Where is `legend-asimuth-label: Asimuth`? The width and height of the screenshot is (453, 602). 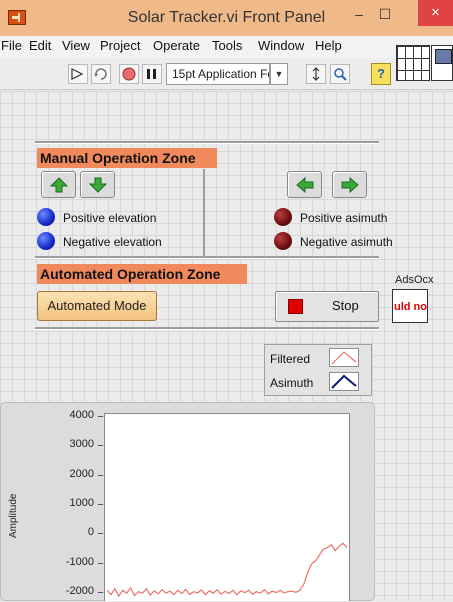
legend-asimuth-label: Asimuth is located at coordinates (292, 383).